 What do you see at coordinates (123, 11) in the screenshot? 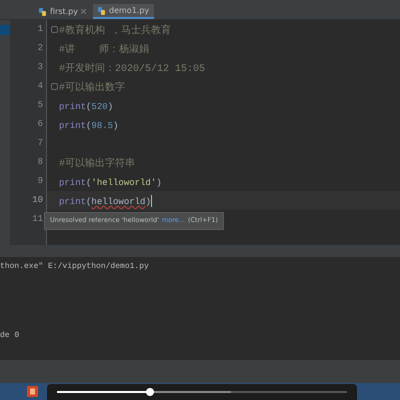
I see `file-tab: demo1.py` at bounding box center [123, 11].